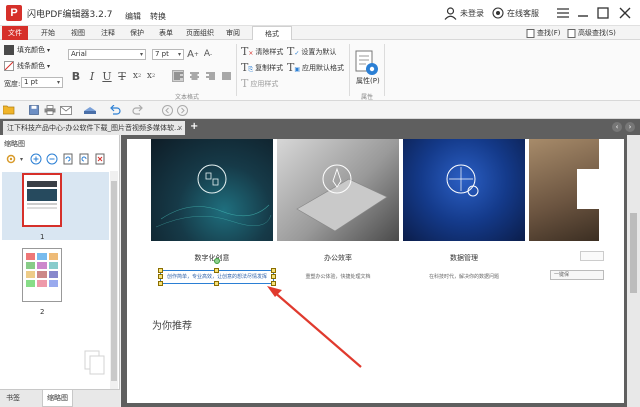  What do you see at coordinates (319, 51) in the screenshot?
I see `set-default-label: 设置为默认` at bounding box center [319, 51].